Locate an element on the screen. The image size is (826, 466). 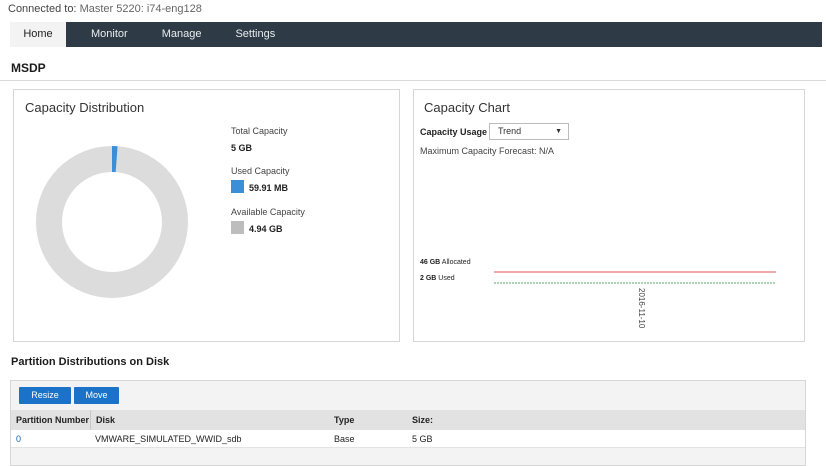
total-capacity-label: Total Capacity is located at coordinates (259, 131).